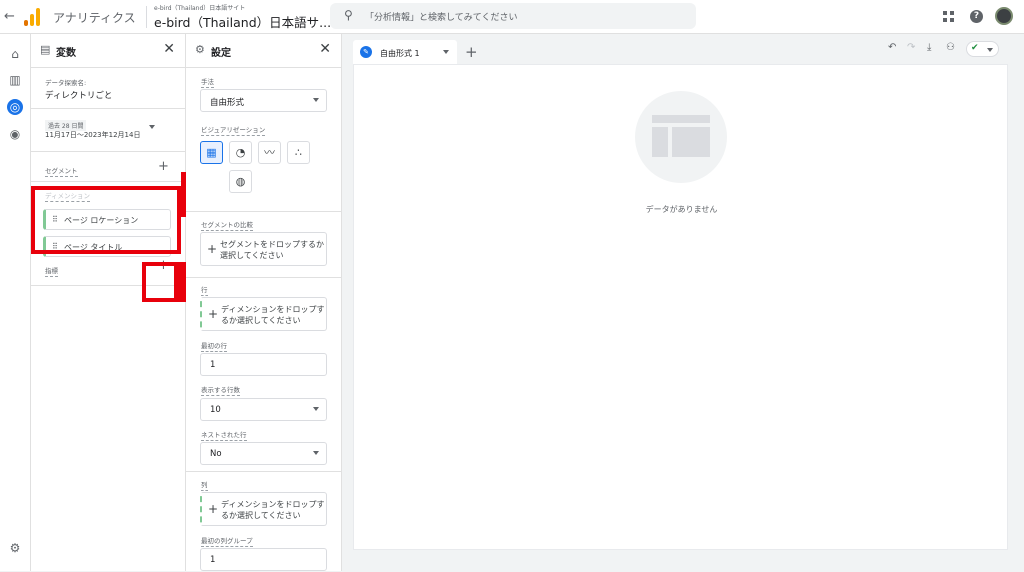  I want to click on add-tab-button: +, so click(471, 52).